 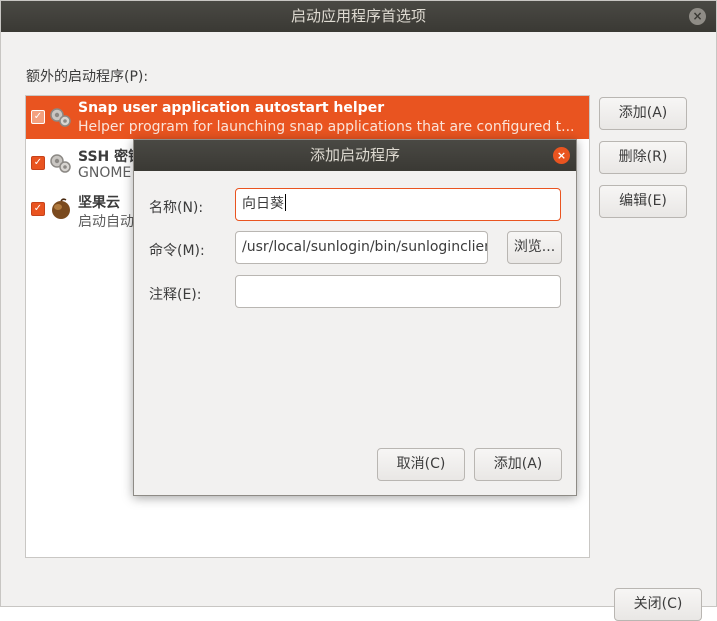 I want to click on command-label: 命令(M):, so click(x=177, y=251).